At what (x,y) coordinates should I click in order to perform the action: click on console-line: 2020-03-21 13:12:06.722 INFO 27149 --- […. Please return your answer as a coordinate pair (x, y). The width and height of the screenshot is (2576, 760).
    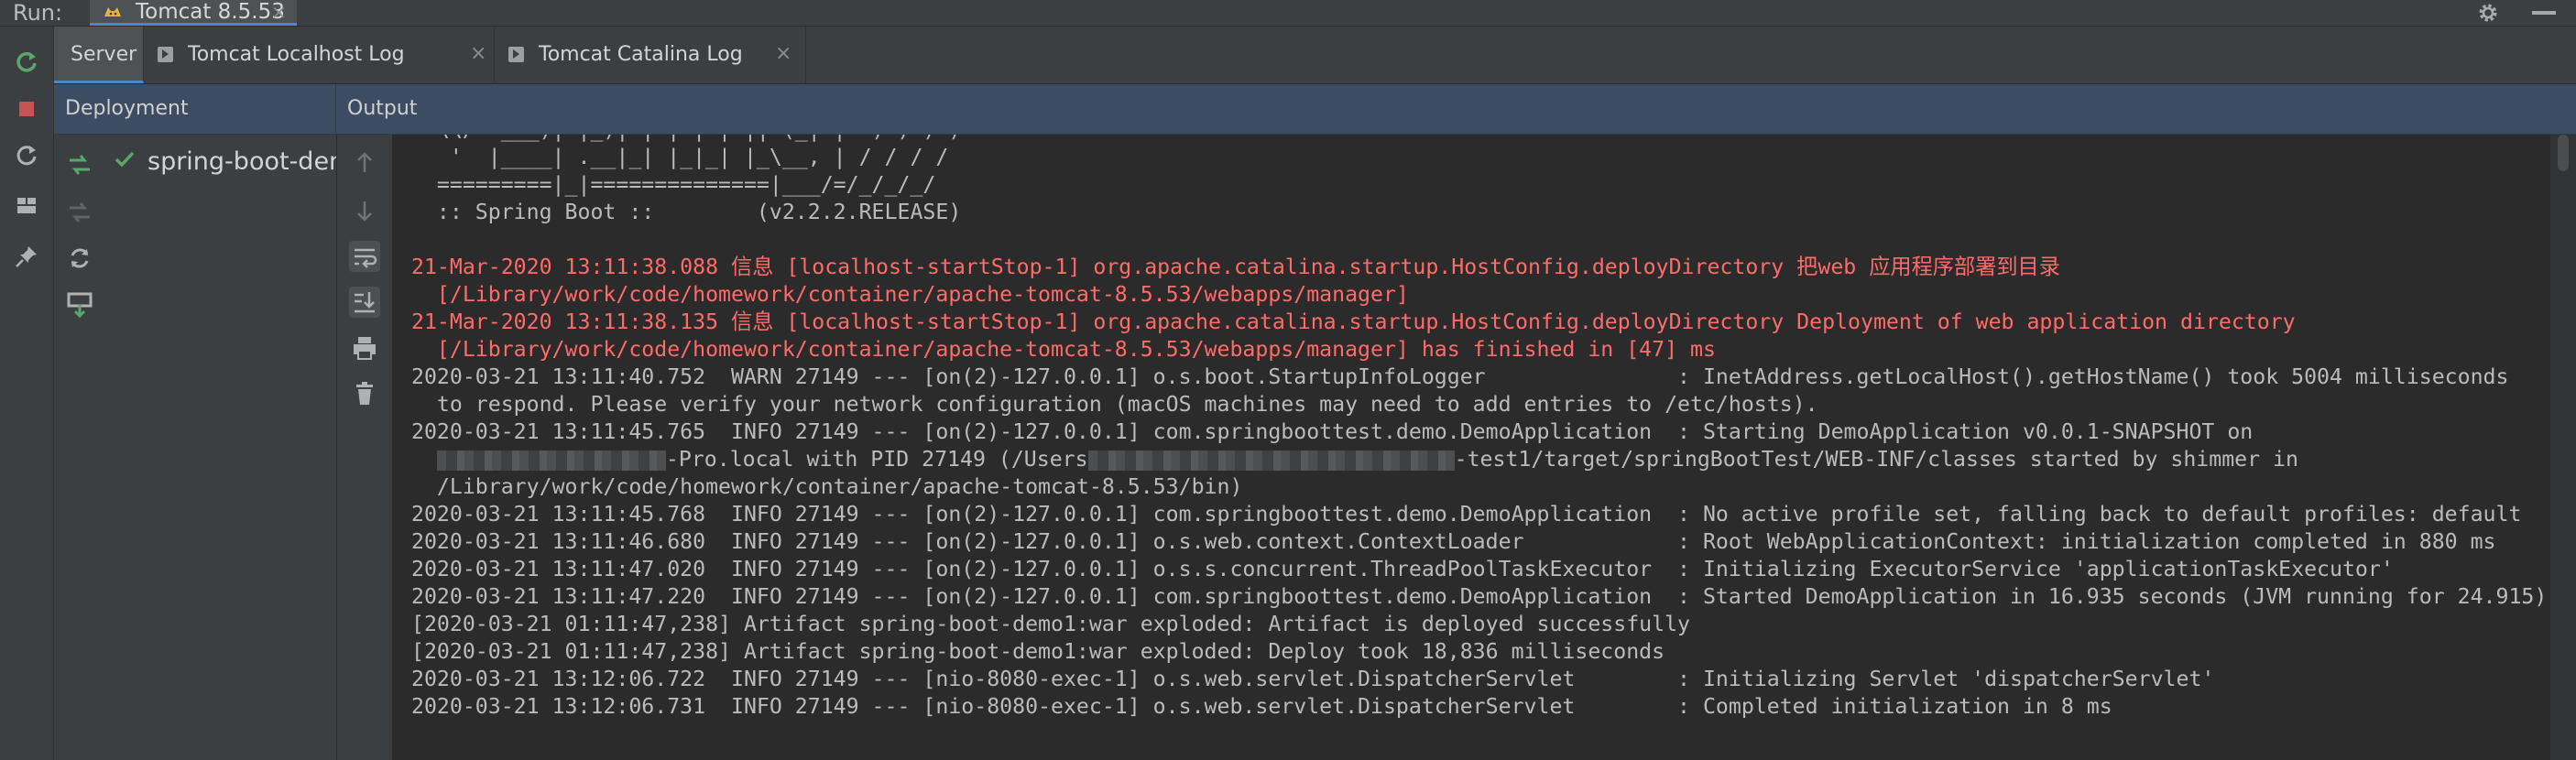
    Looking at the image, I should click on (1313, 679).